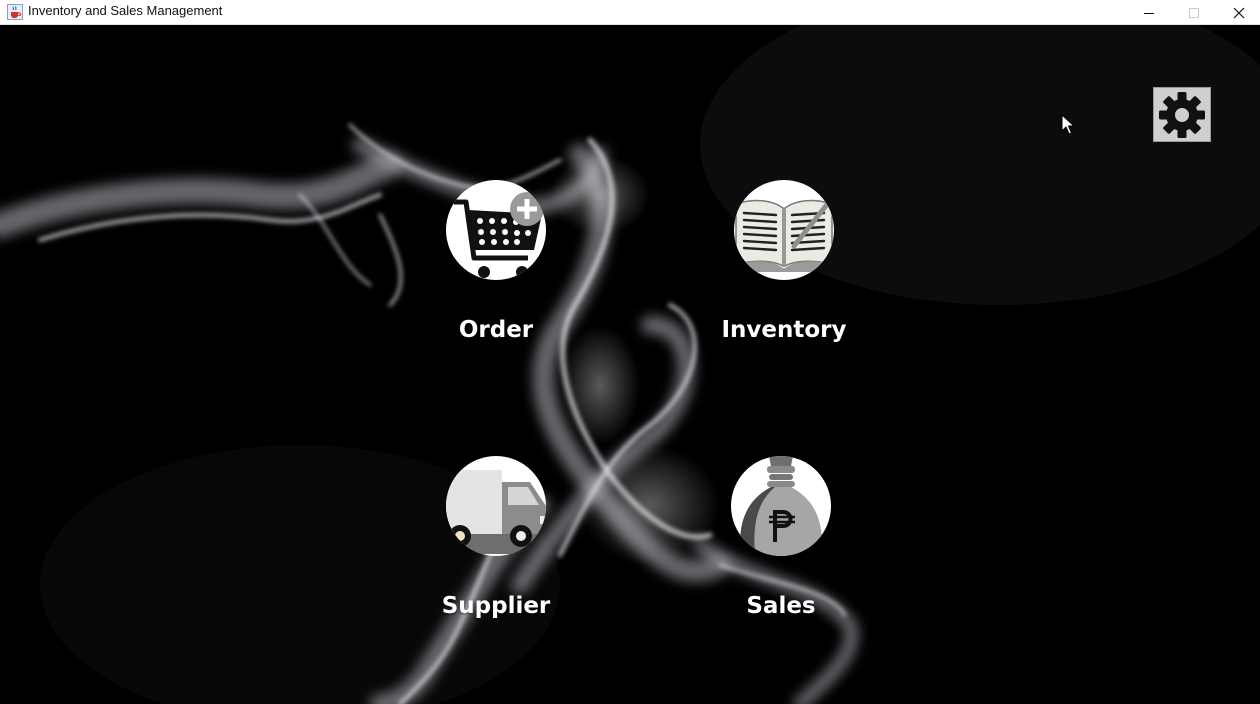 The image size is (1260, 704). Describe the element at coordinates (630, 12) in the screenshot. I see `window-titlebar: Inventory and Sales Management` at that location.